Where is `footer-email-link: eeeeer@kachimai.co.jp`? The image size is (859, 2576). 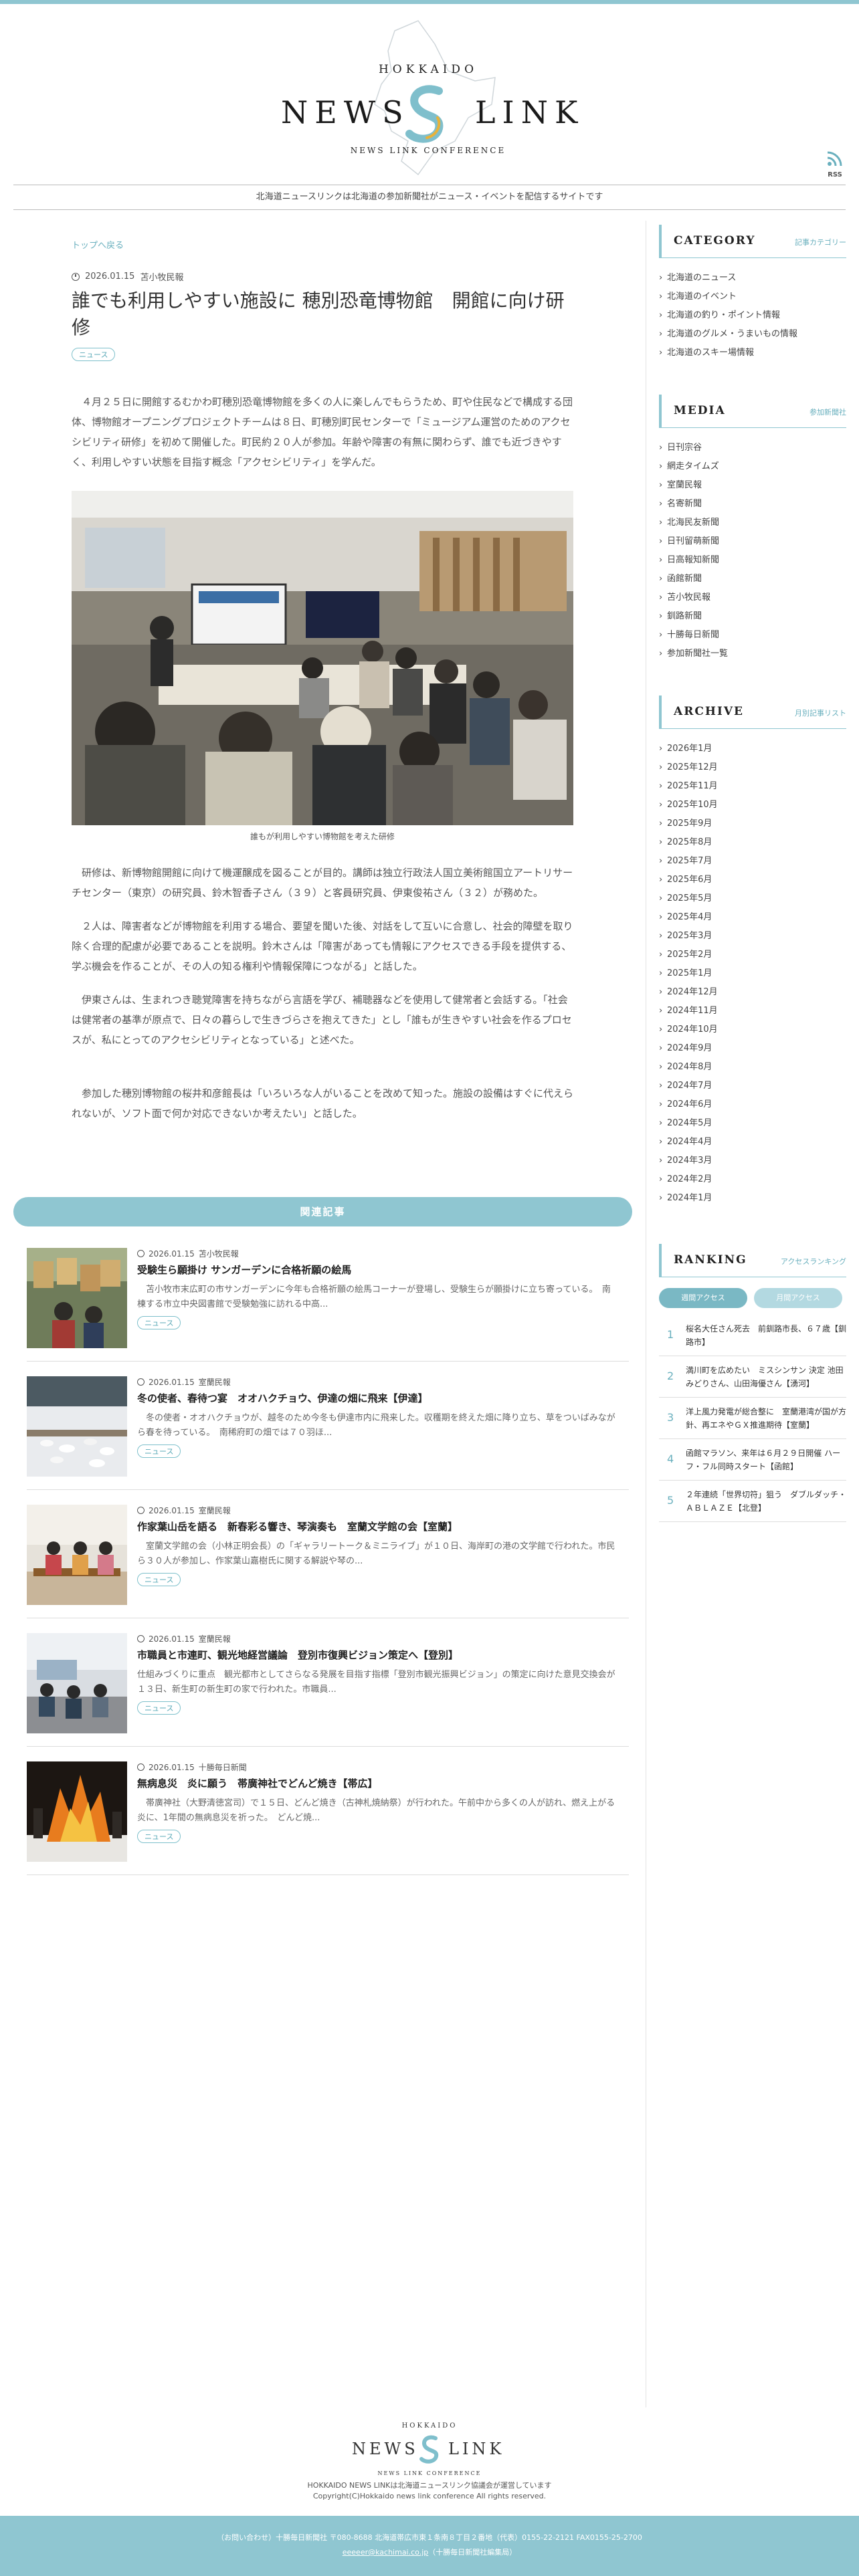
footer-email-link: eeeeer@kachimai.co.jp is located at coordinates (385, 2552).